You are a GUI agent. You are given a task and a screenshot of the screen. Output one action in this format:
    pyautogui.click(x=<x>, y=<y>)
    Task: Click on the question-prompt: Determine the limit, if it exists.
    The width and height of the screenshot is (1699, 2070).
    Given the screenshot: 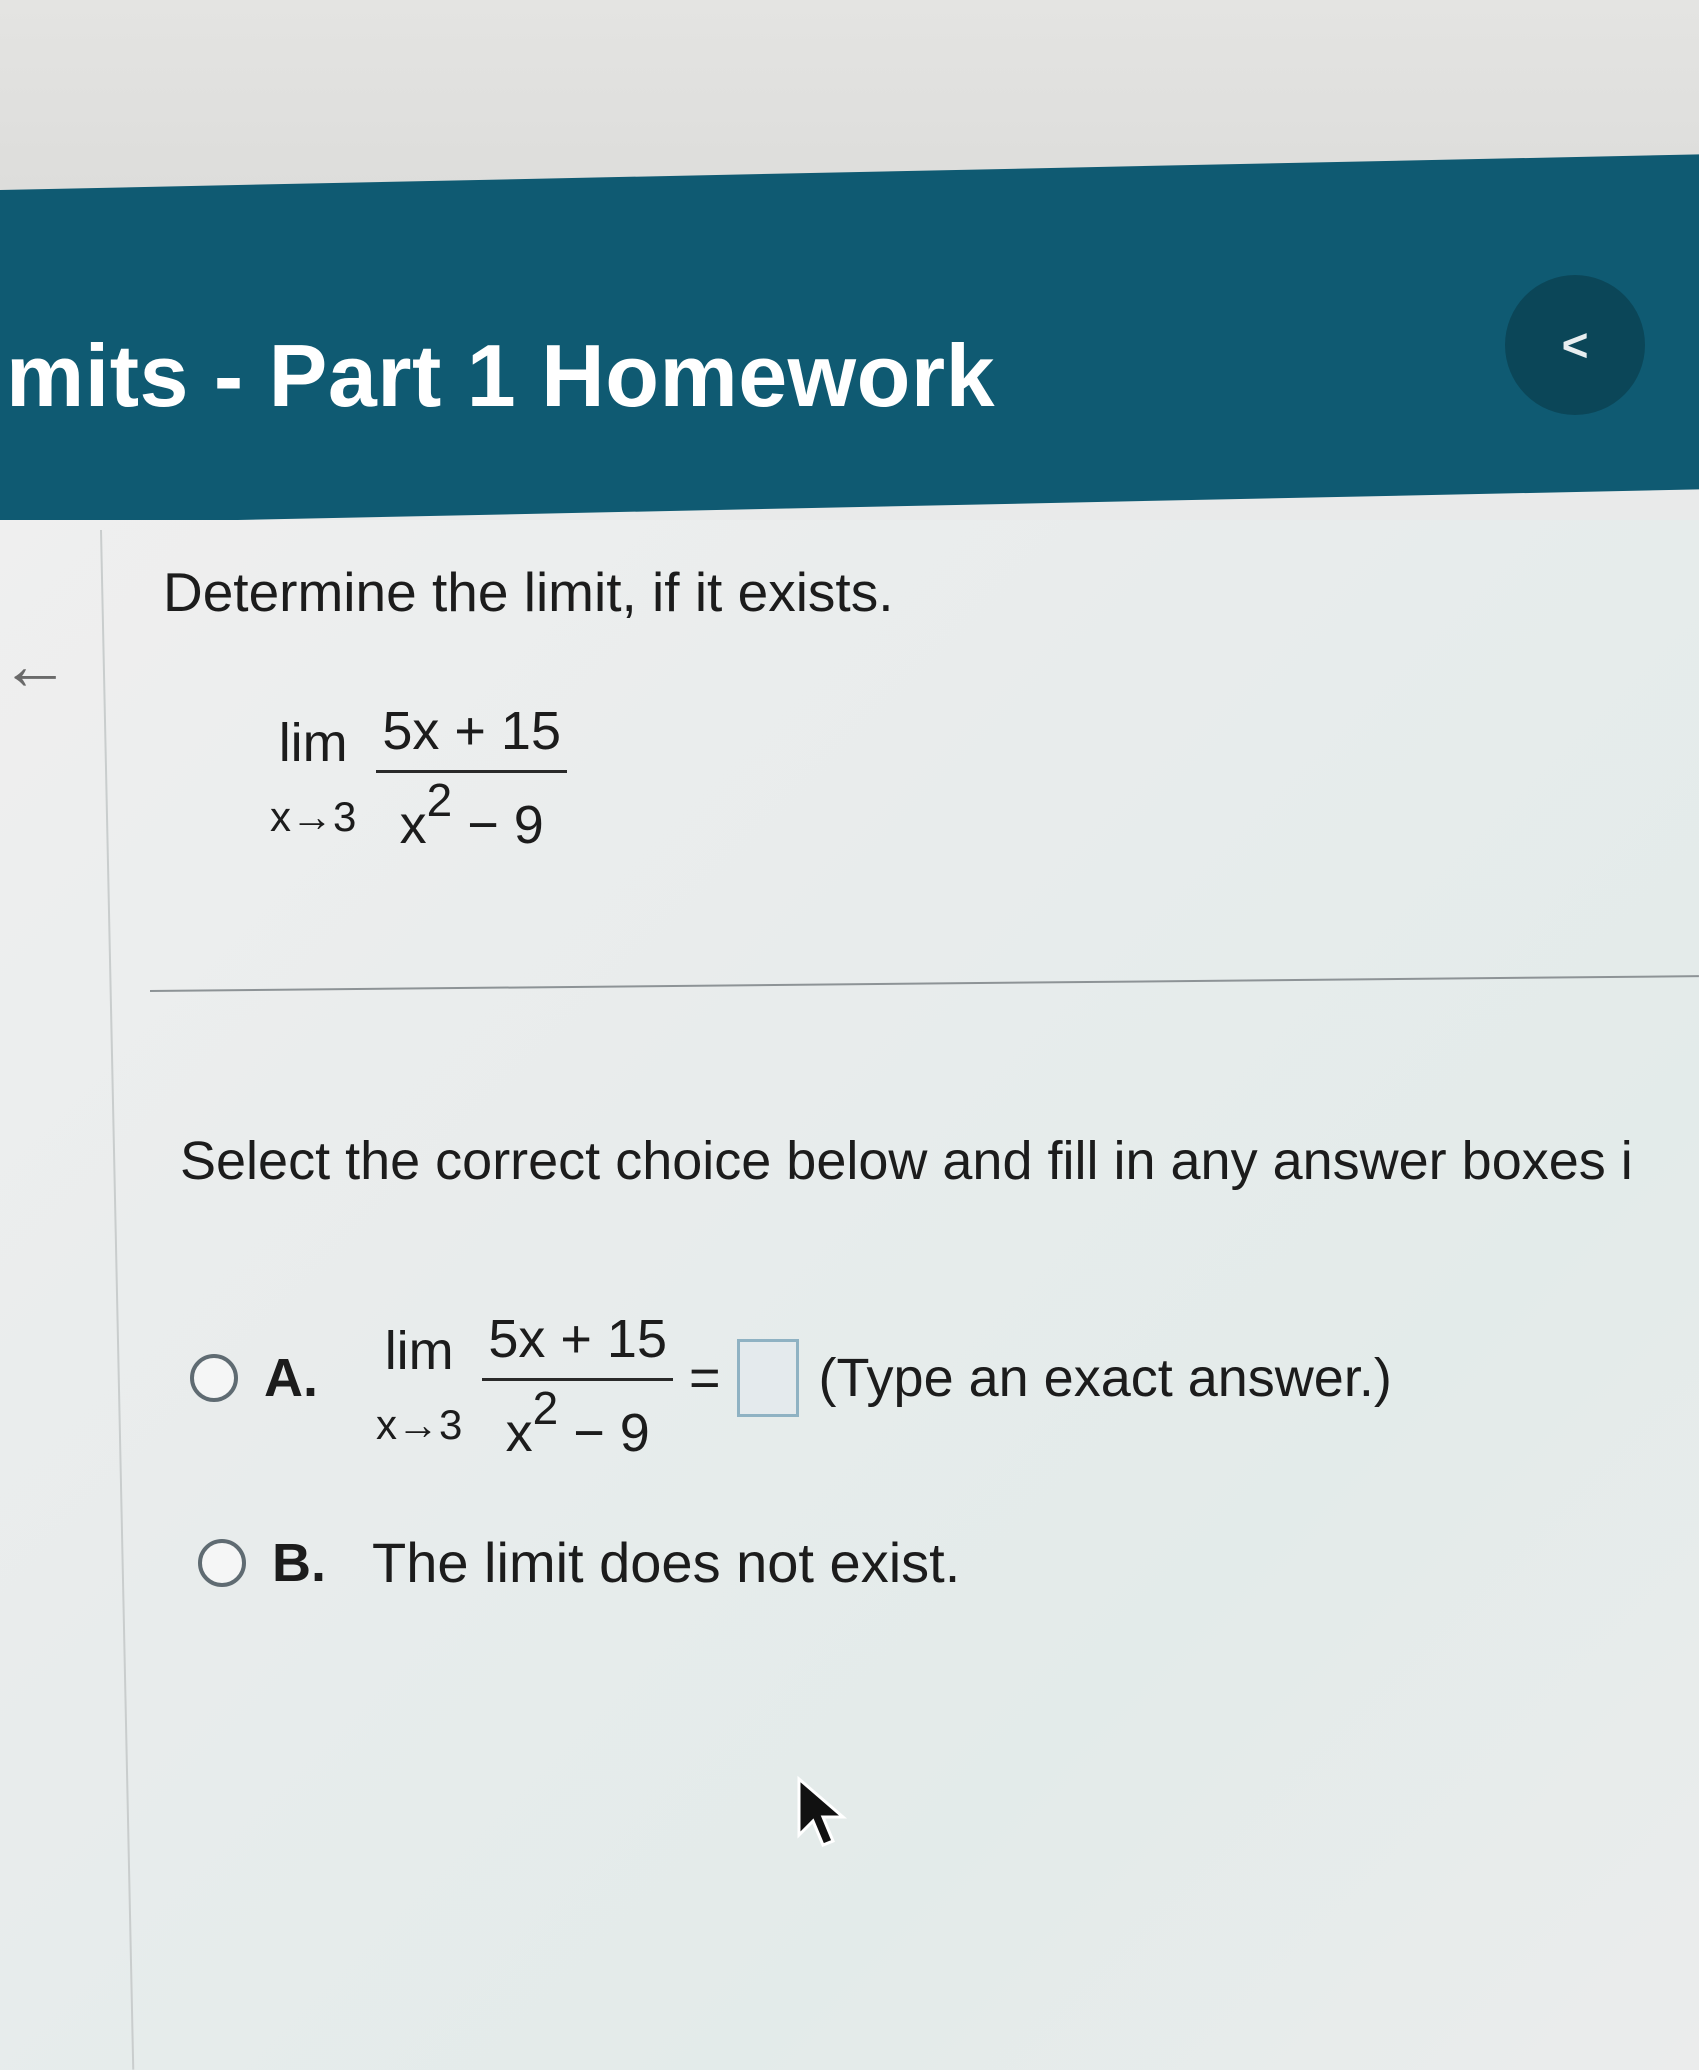 What is the action you would take?
    pyautogui.click(x=528, y=592)
    